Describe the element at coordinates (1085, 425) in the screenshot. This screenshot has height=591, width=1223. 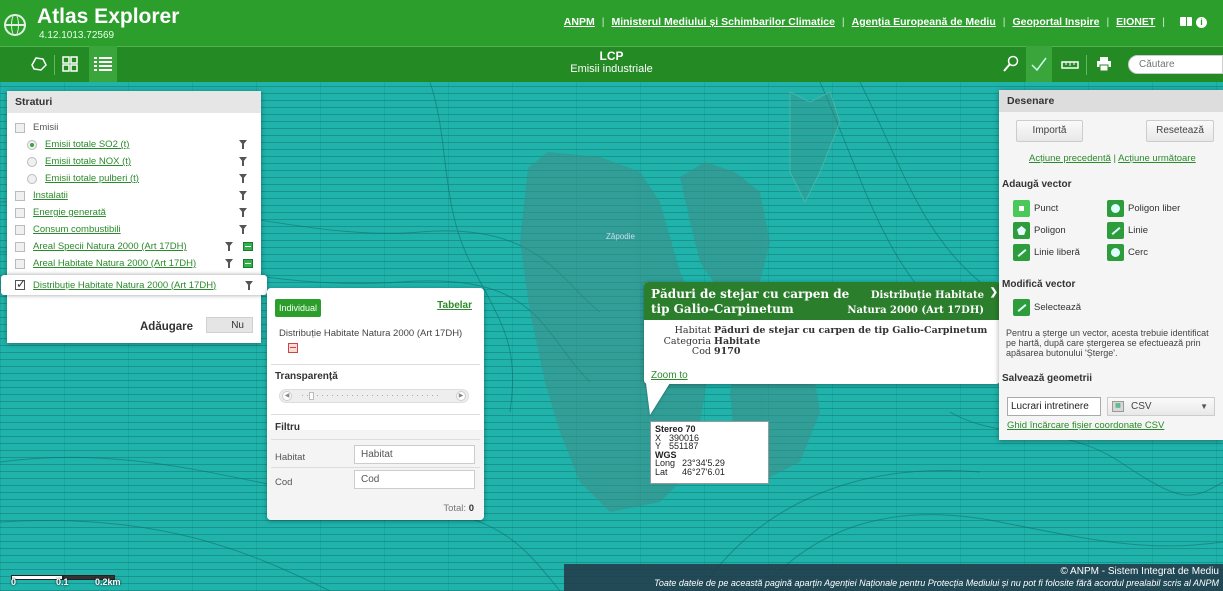
I see `csv-guide-link: Ghid încărcare fișier coordonate CSV` at that location.